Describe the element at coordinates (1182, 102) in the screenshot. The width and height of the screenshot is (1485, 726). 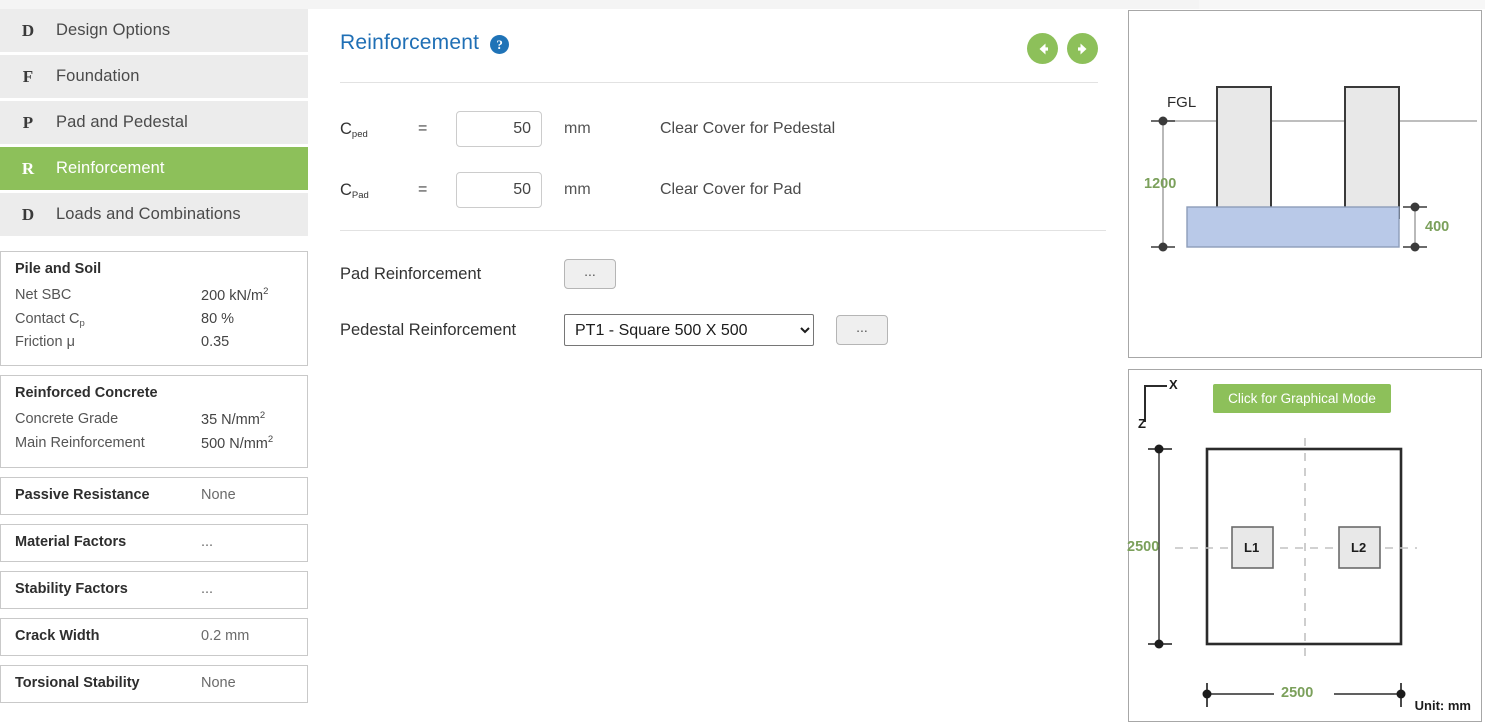
I see `fgl-label: FGL` at that location.